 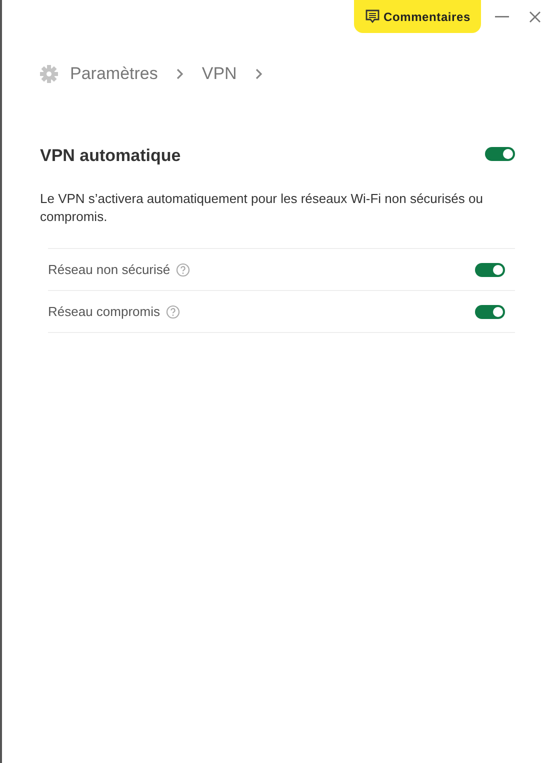 I want to click on close-icon, so click(x=535, y=16).